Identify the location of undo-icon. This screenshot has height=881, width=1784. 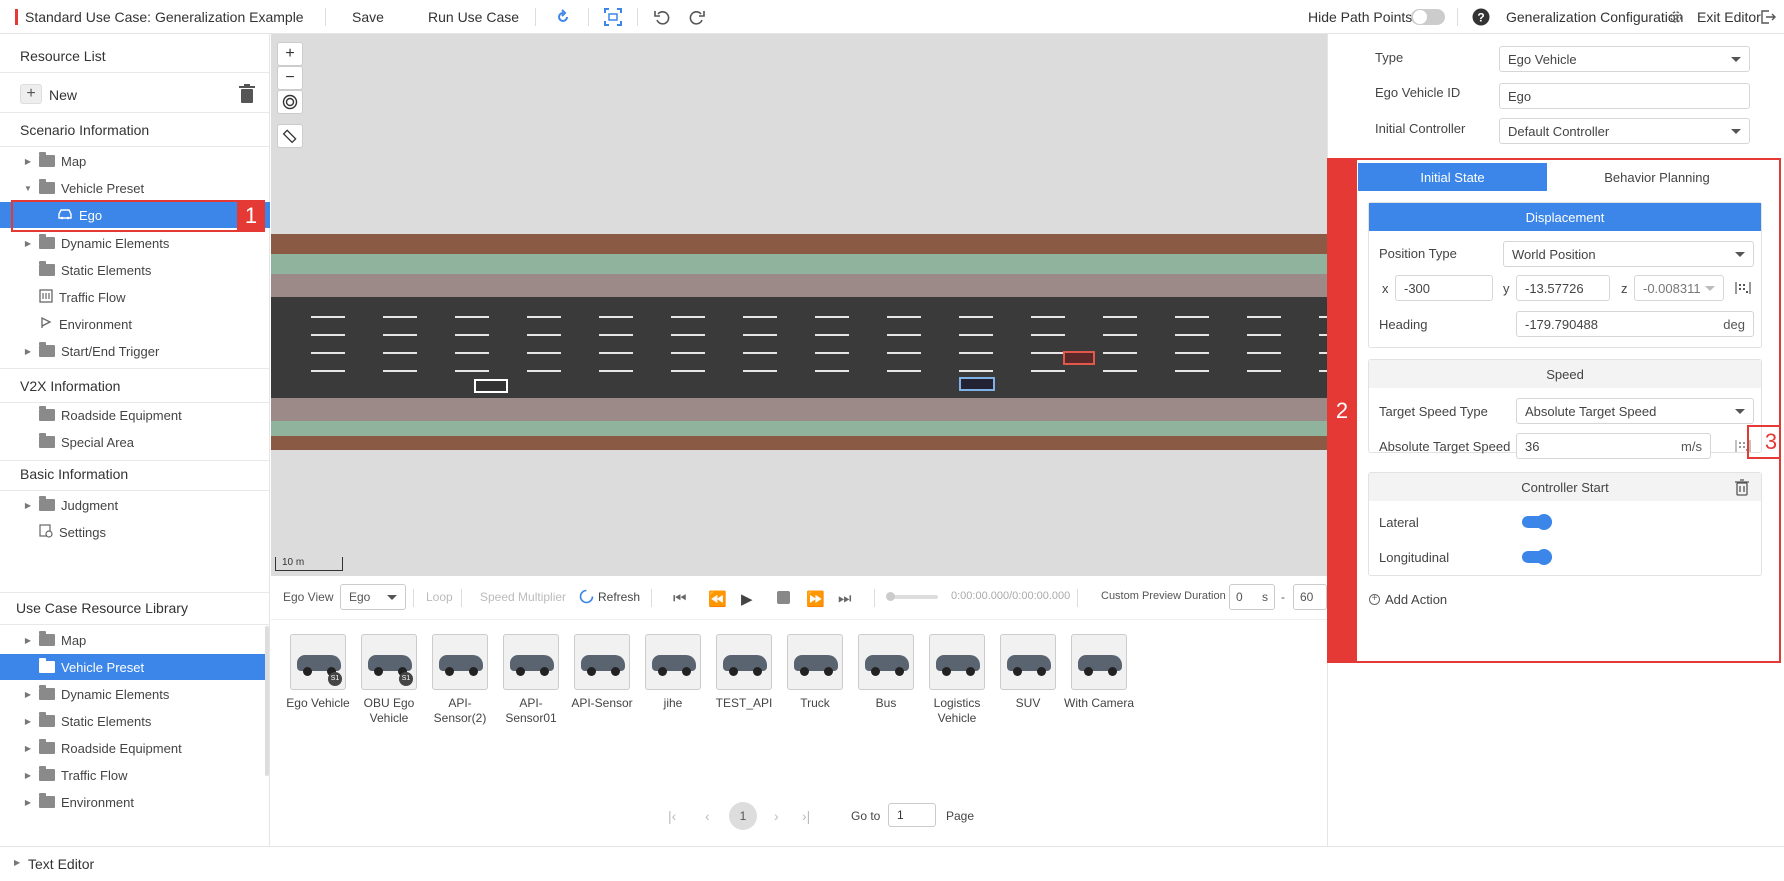
(662, 17).